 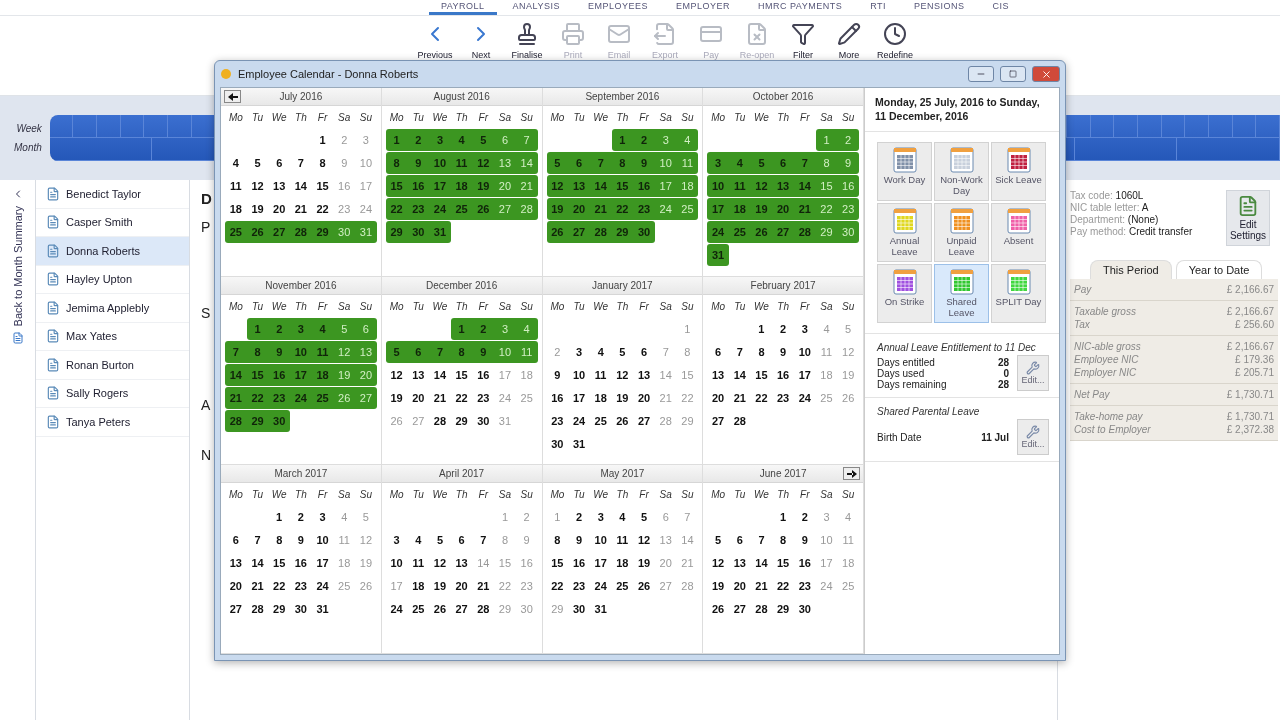 I want to click on back-to-month-summary-link: Back to Month Summary, so click(x=18, y=450).